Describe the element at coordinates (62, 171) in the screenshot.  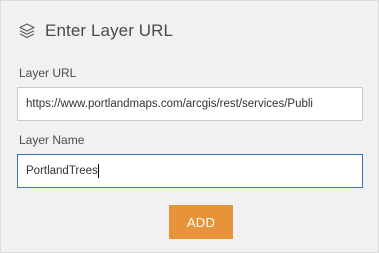
I see `layer-name-value: PortlandTrees` at that location.